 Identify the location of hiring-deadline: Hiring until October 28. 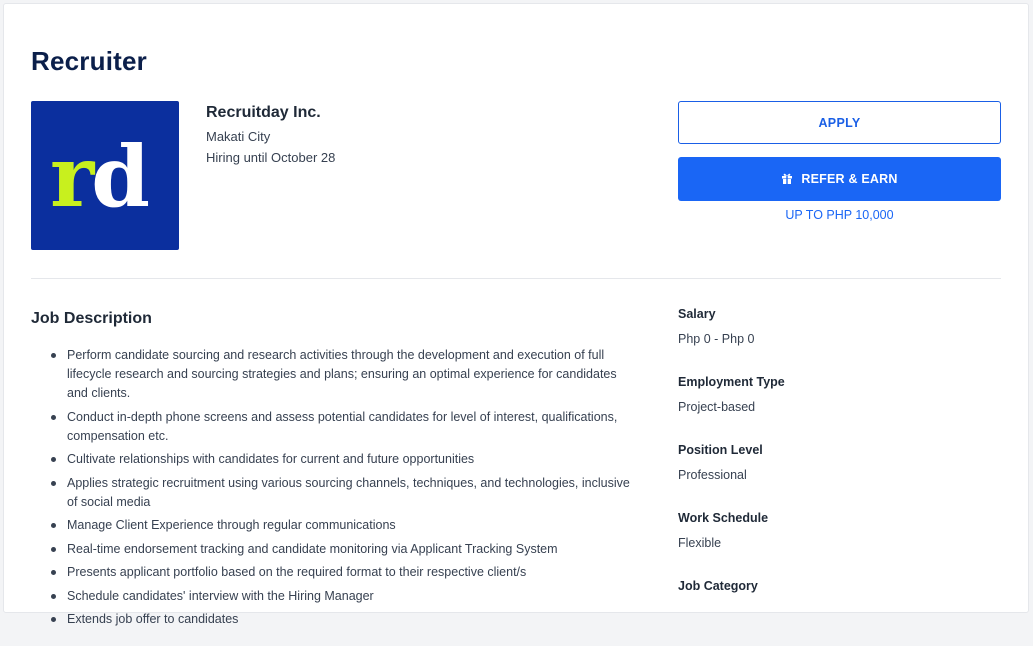
(271, 157).